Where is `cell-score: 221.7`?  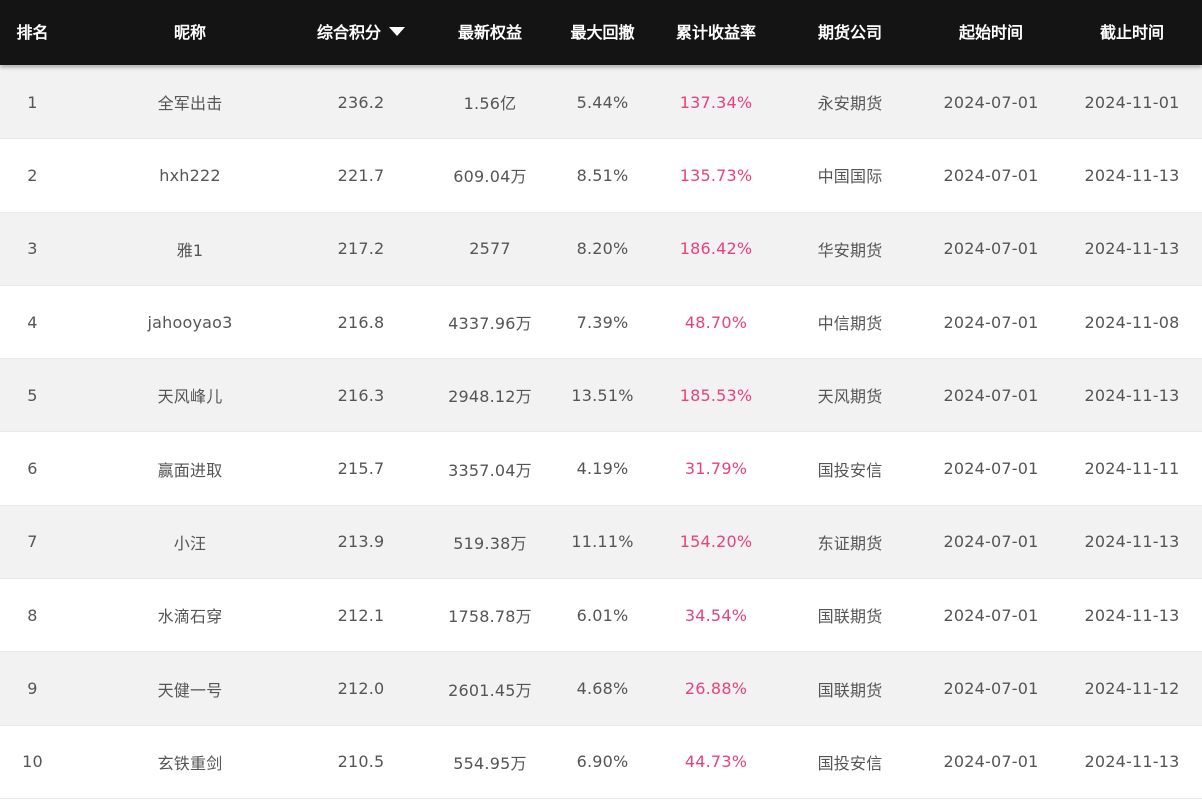
cell-score: 221.7 is located at coordinates (361, 175).